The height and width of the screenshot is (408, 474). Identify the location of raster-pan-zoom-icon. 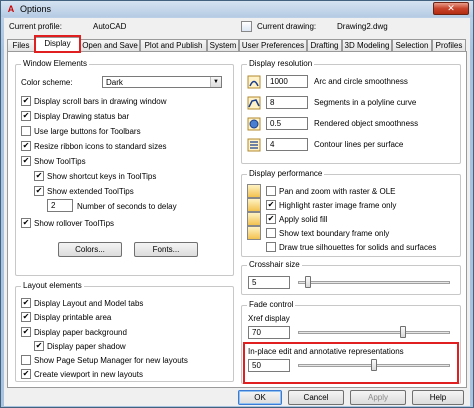
(254, 191).